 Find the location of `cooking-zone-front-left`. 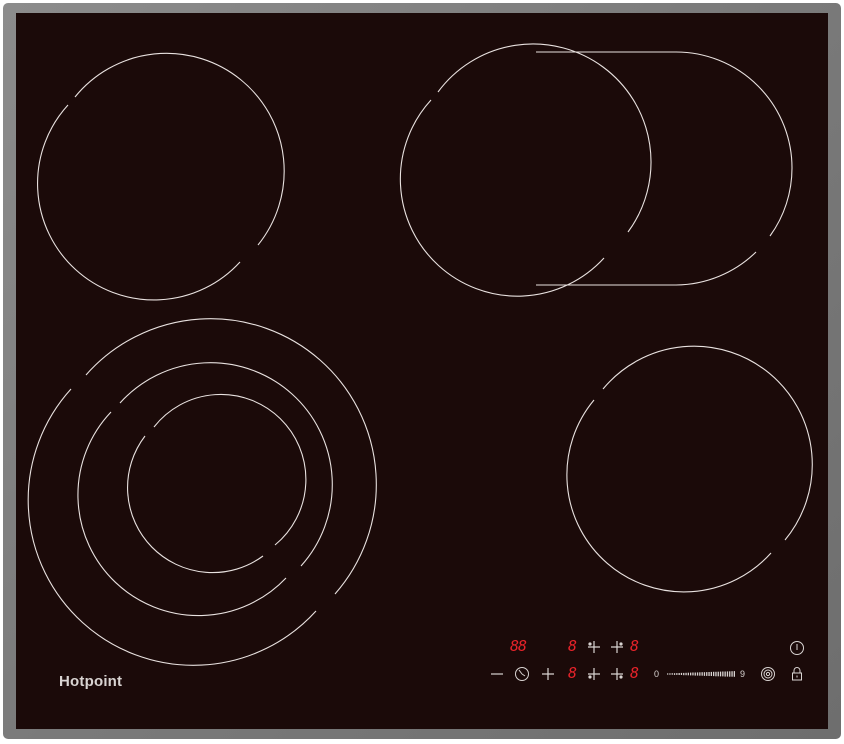

cooking-zone-front-left is located at coordinates (161, 176).